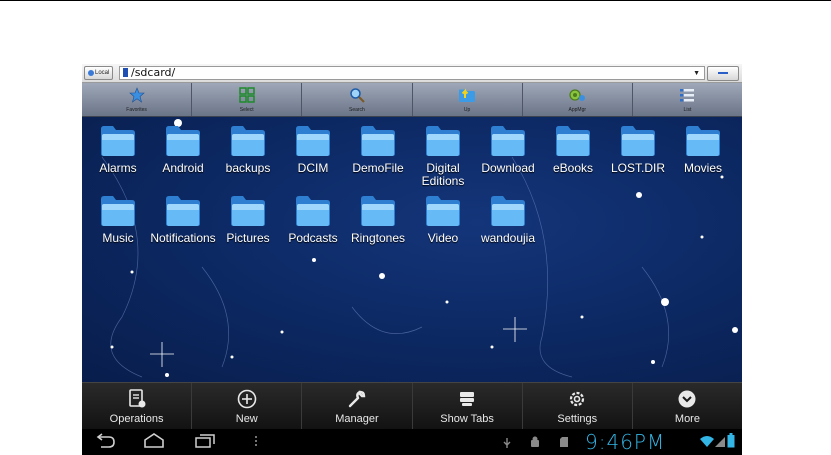 This screenshot has height=455, width=831. Describe the element at coordinates (467, 95) in the screenshot. I see `folder-up-icon` at that location.